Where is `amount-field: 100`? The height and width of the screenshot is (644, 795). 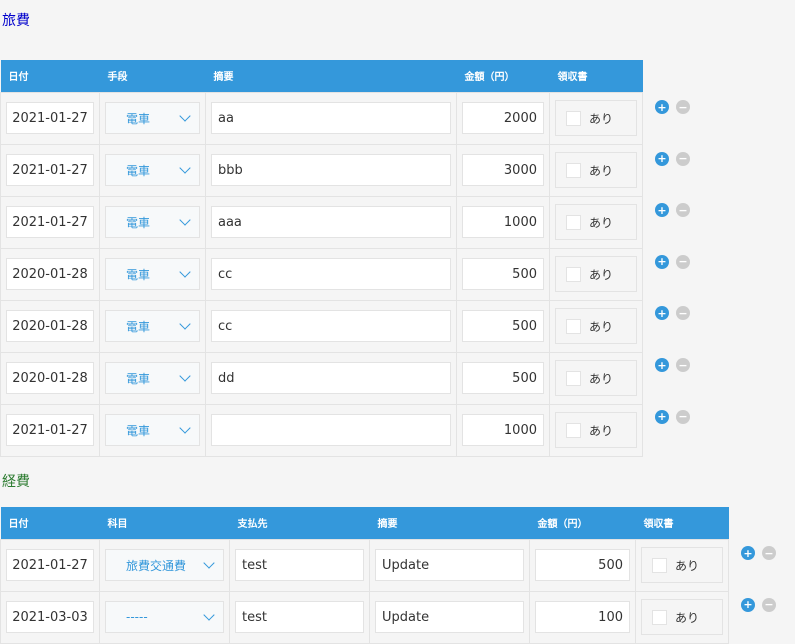
amount-field: 100 is located at coordinates (582, 617).